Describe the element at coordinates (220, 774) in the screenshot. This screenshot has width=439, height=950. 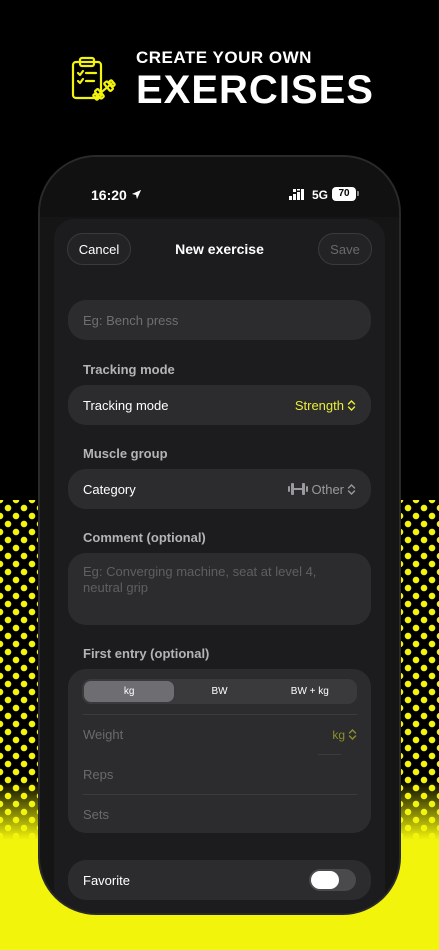
I see `reps-row: Reps` at that location.